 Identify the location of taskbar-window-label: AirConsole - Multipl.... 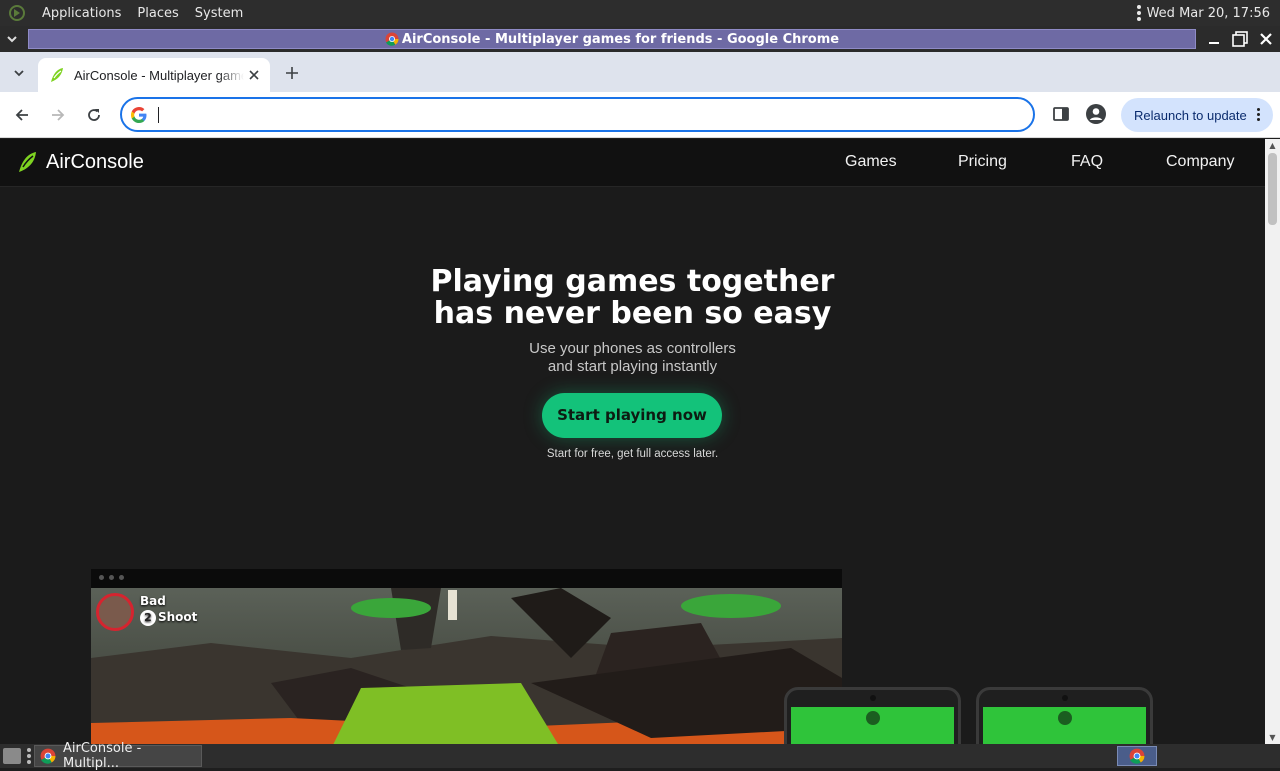
(102, 756).